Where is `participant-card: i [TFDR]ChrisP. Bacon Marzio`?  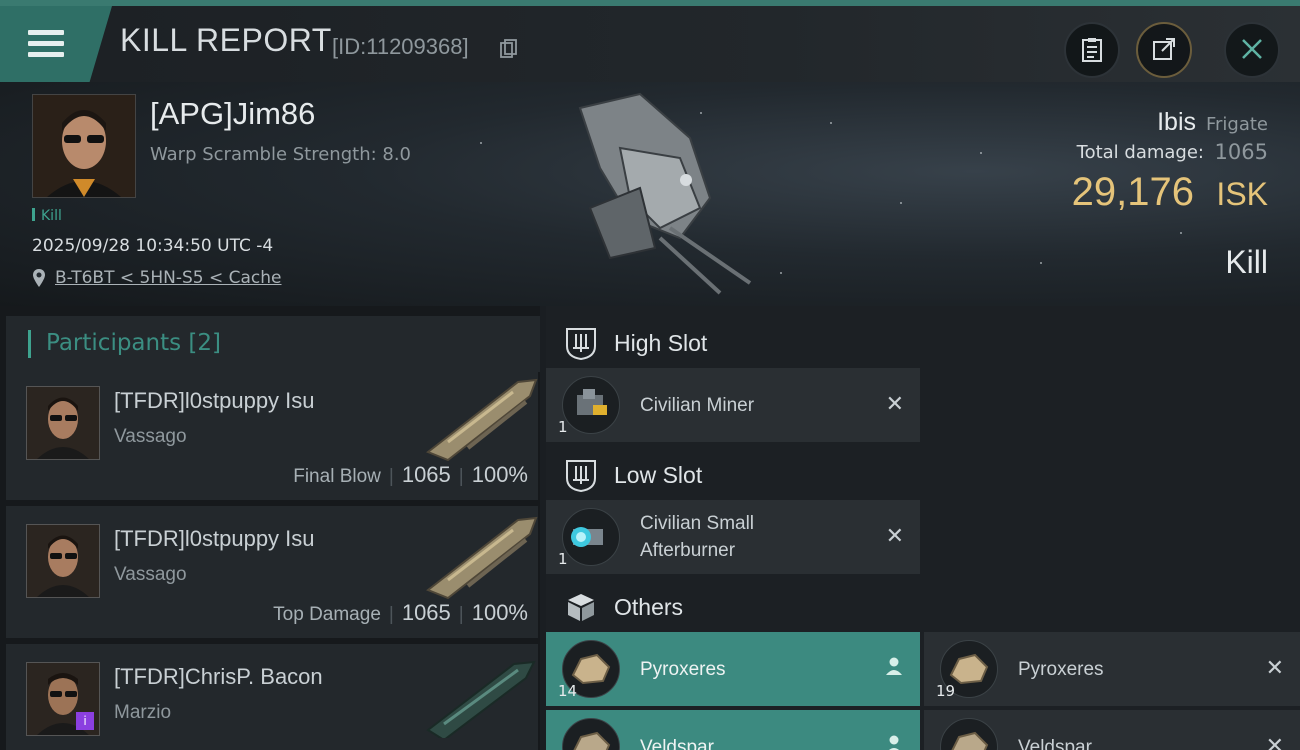 participant-card: i [TFDR]ChrisP. Bacon Marzio is located at coordinates (272, 697).